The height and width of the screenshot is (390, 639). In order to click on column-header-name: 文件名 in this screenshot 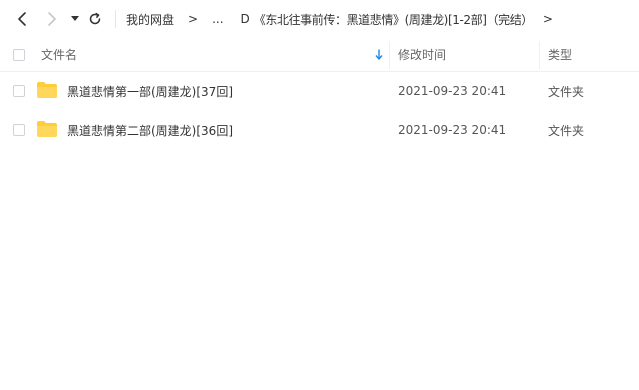, I will do `click(59, 54)`.